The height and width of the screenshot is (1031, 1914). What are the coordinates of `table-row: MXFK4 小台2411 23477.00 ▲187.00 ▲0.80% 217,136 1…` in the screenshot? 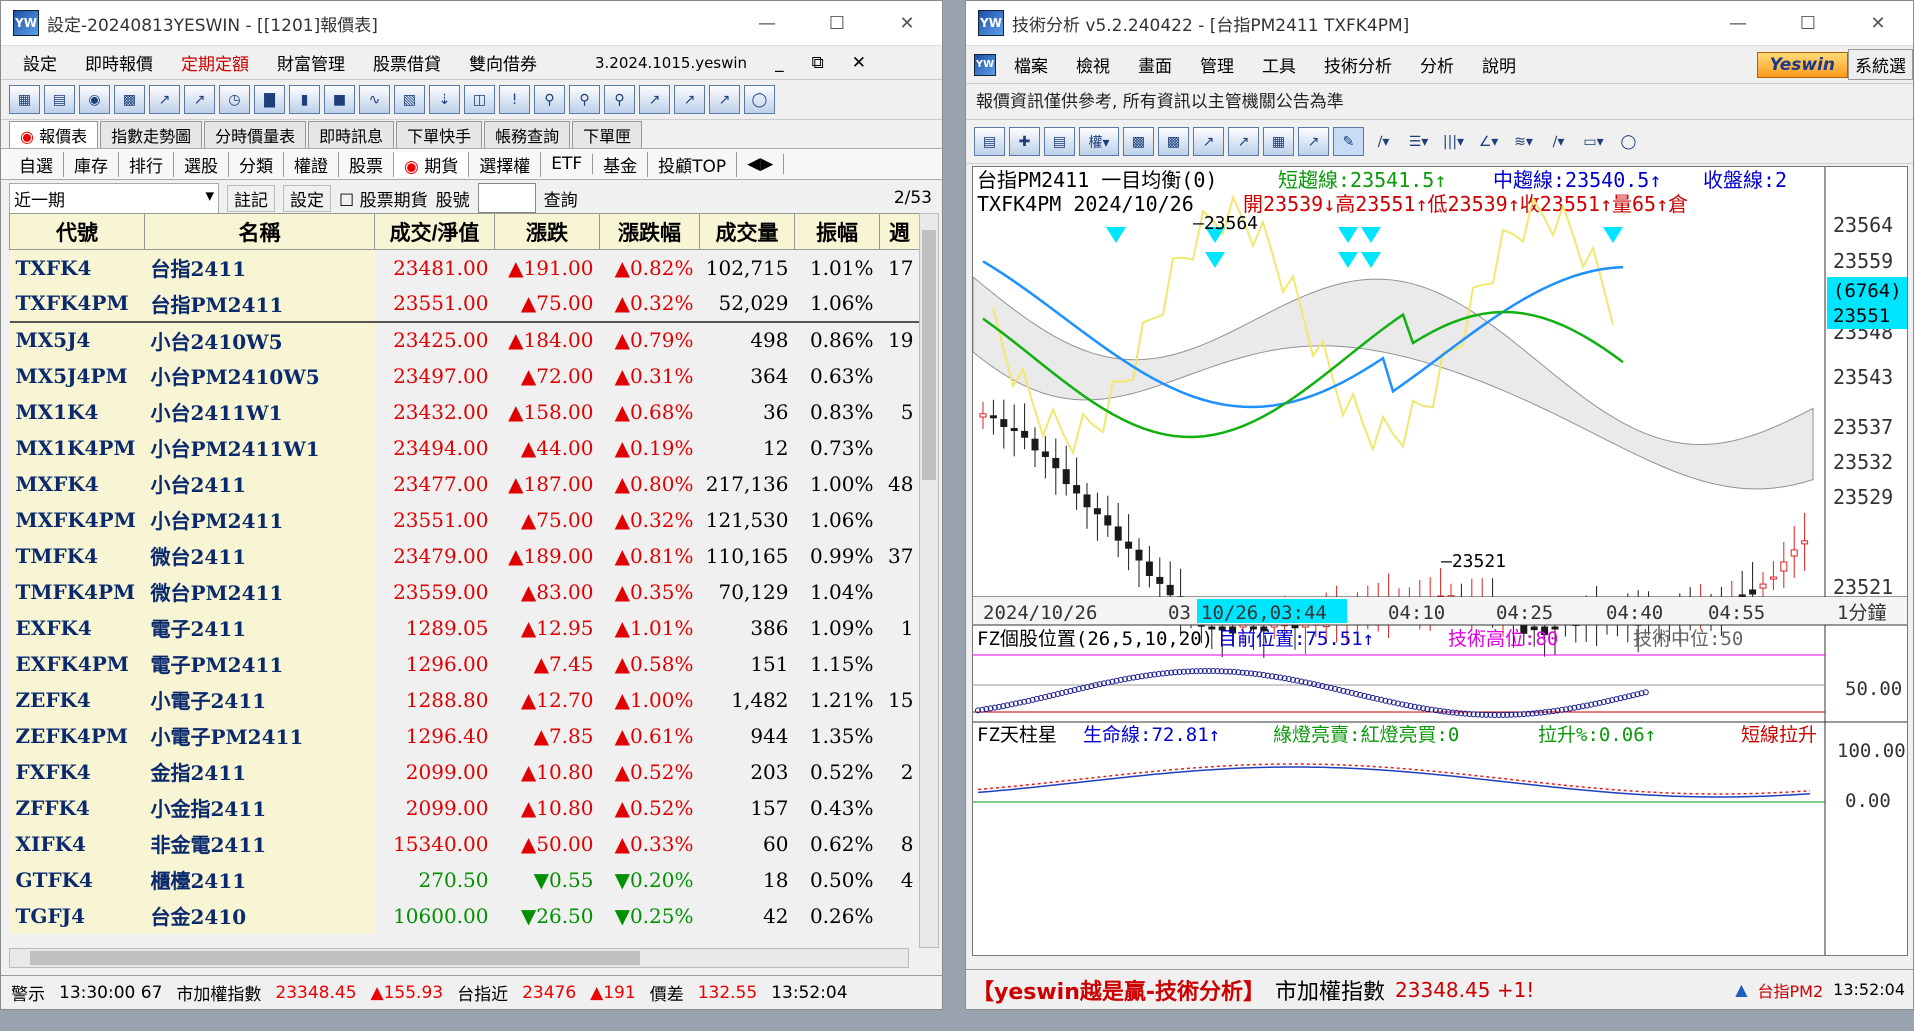 It's located at (464, 483).